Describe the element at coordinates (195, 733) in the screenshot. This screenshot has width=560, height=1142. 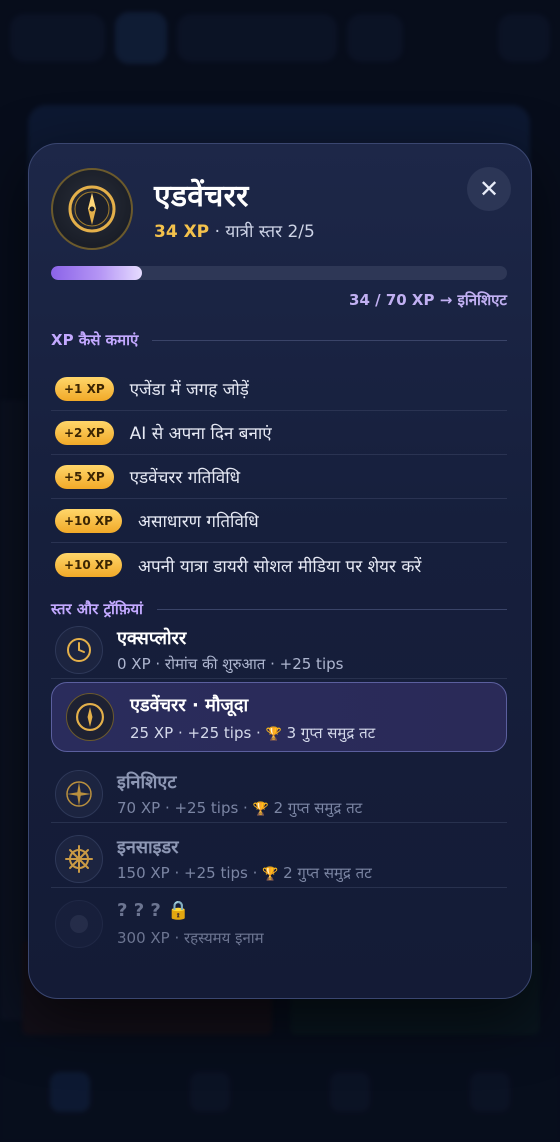
I see `level-meta-text: 25 XP · +25 tips ·` at that location.